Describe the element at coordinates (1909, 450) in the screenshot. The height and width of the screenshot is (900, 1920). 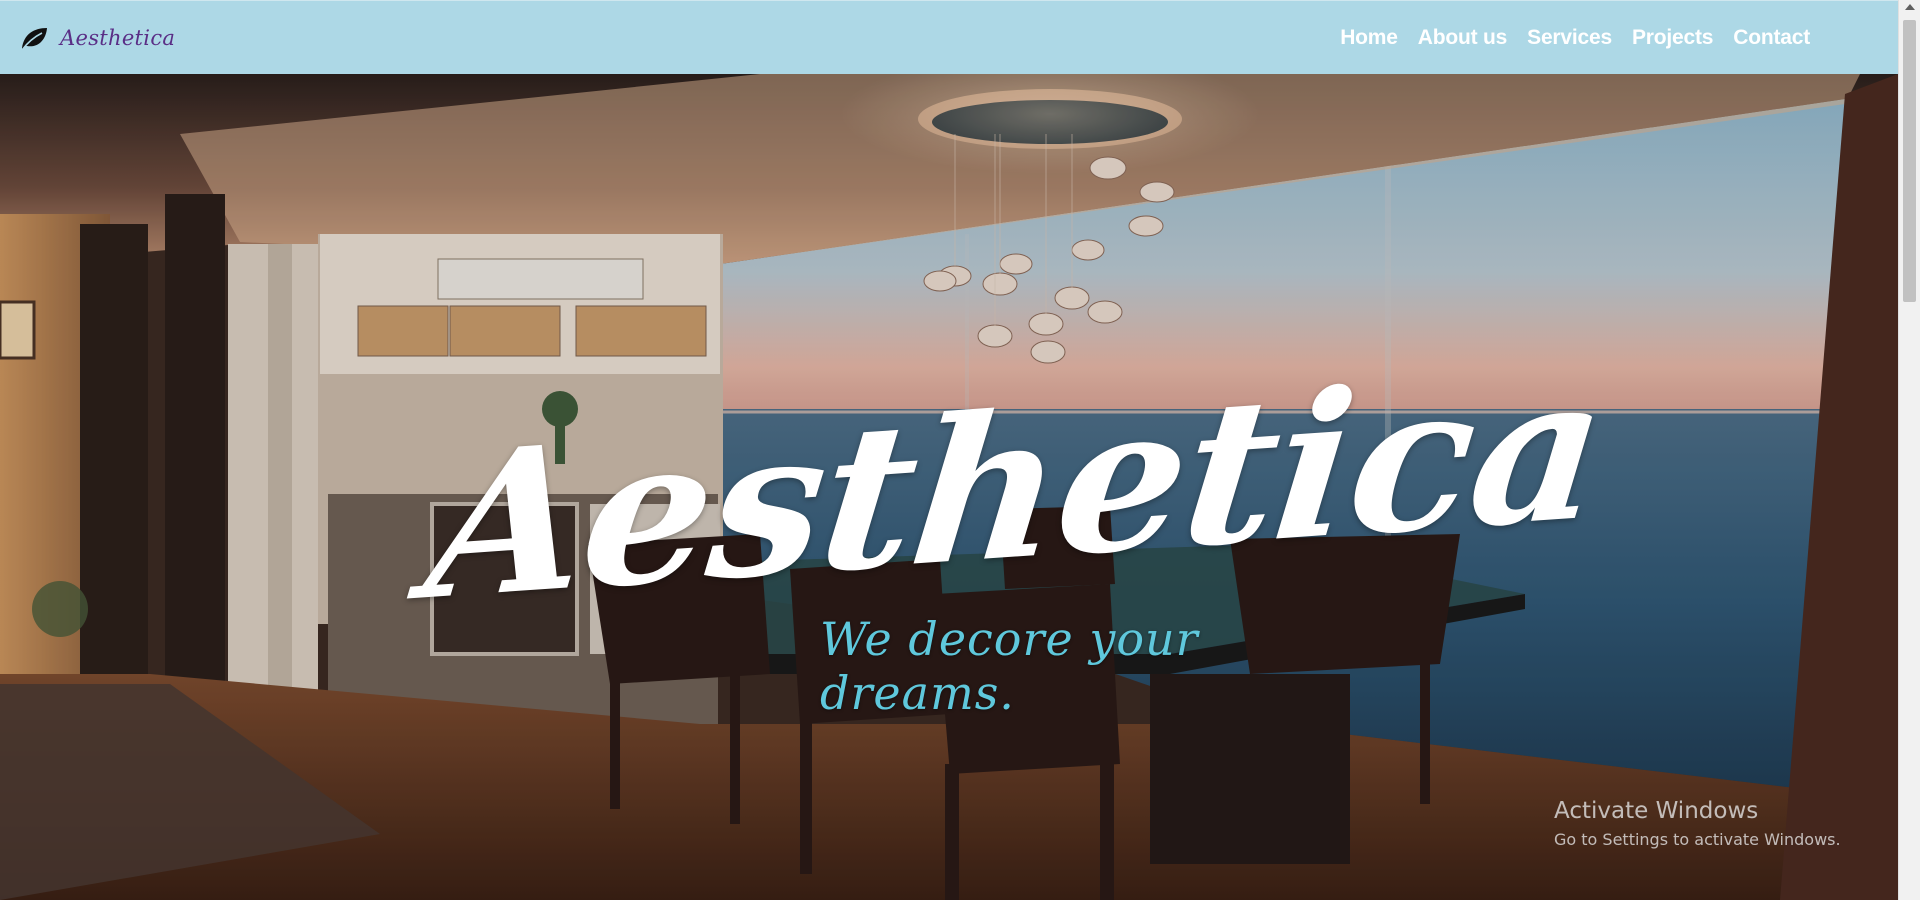
I see `vertical-scrollbar` at that location.